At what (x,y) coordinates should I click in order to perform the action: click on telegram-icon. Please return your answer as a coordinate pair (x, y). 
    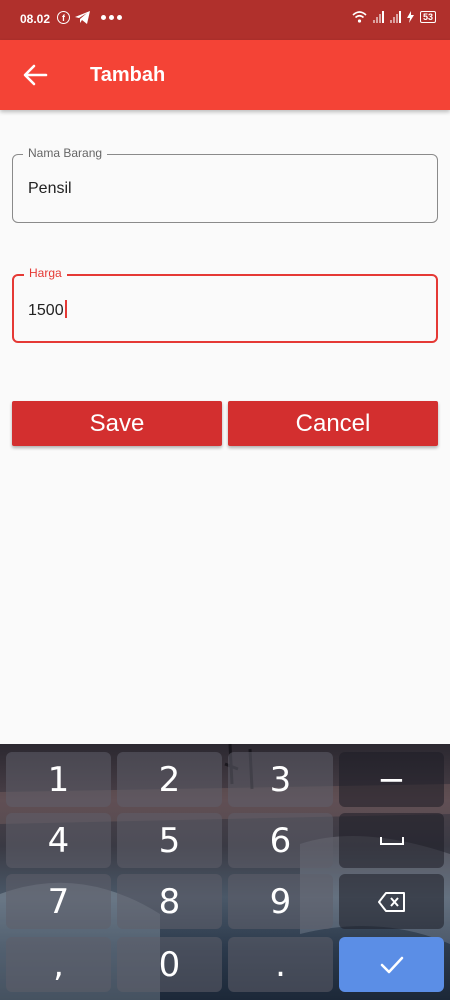
    Looking at the image, I should click on (82, 17).